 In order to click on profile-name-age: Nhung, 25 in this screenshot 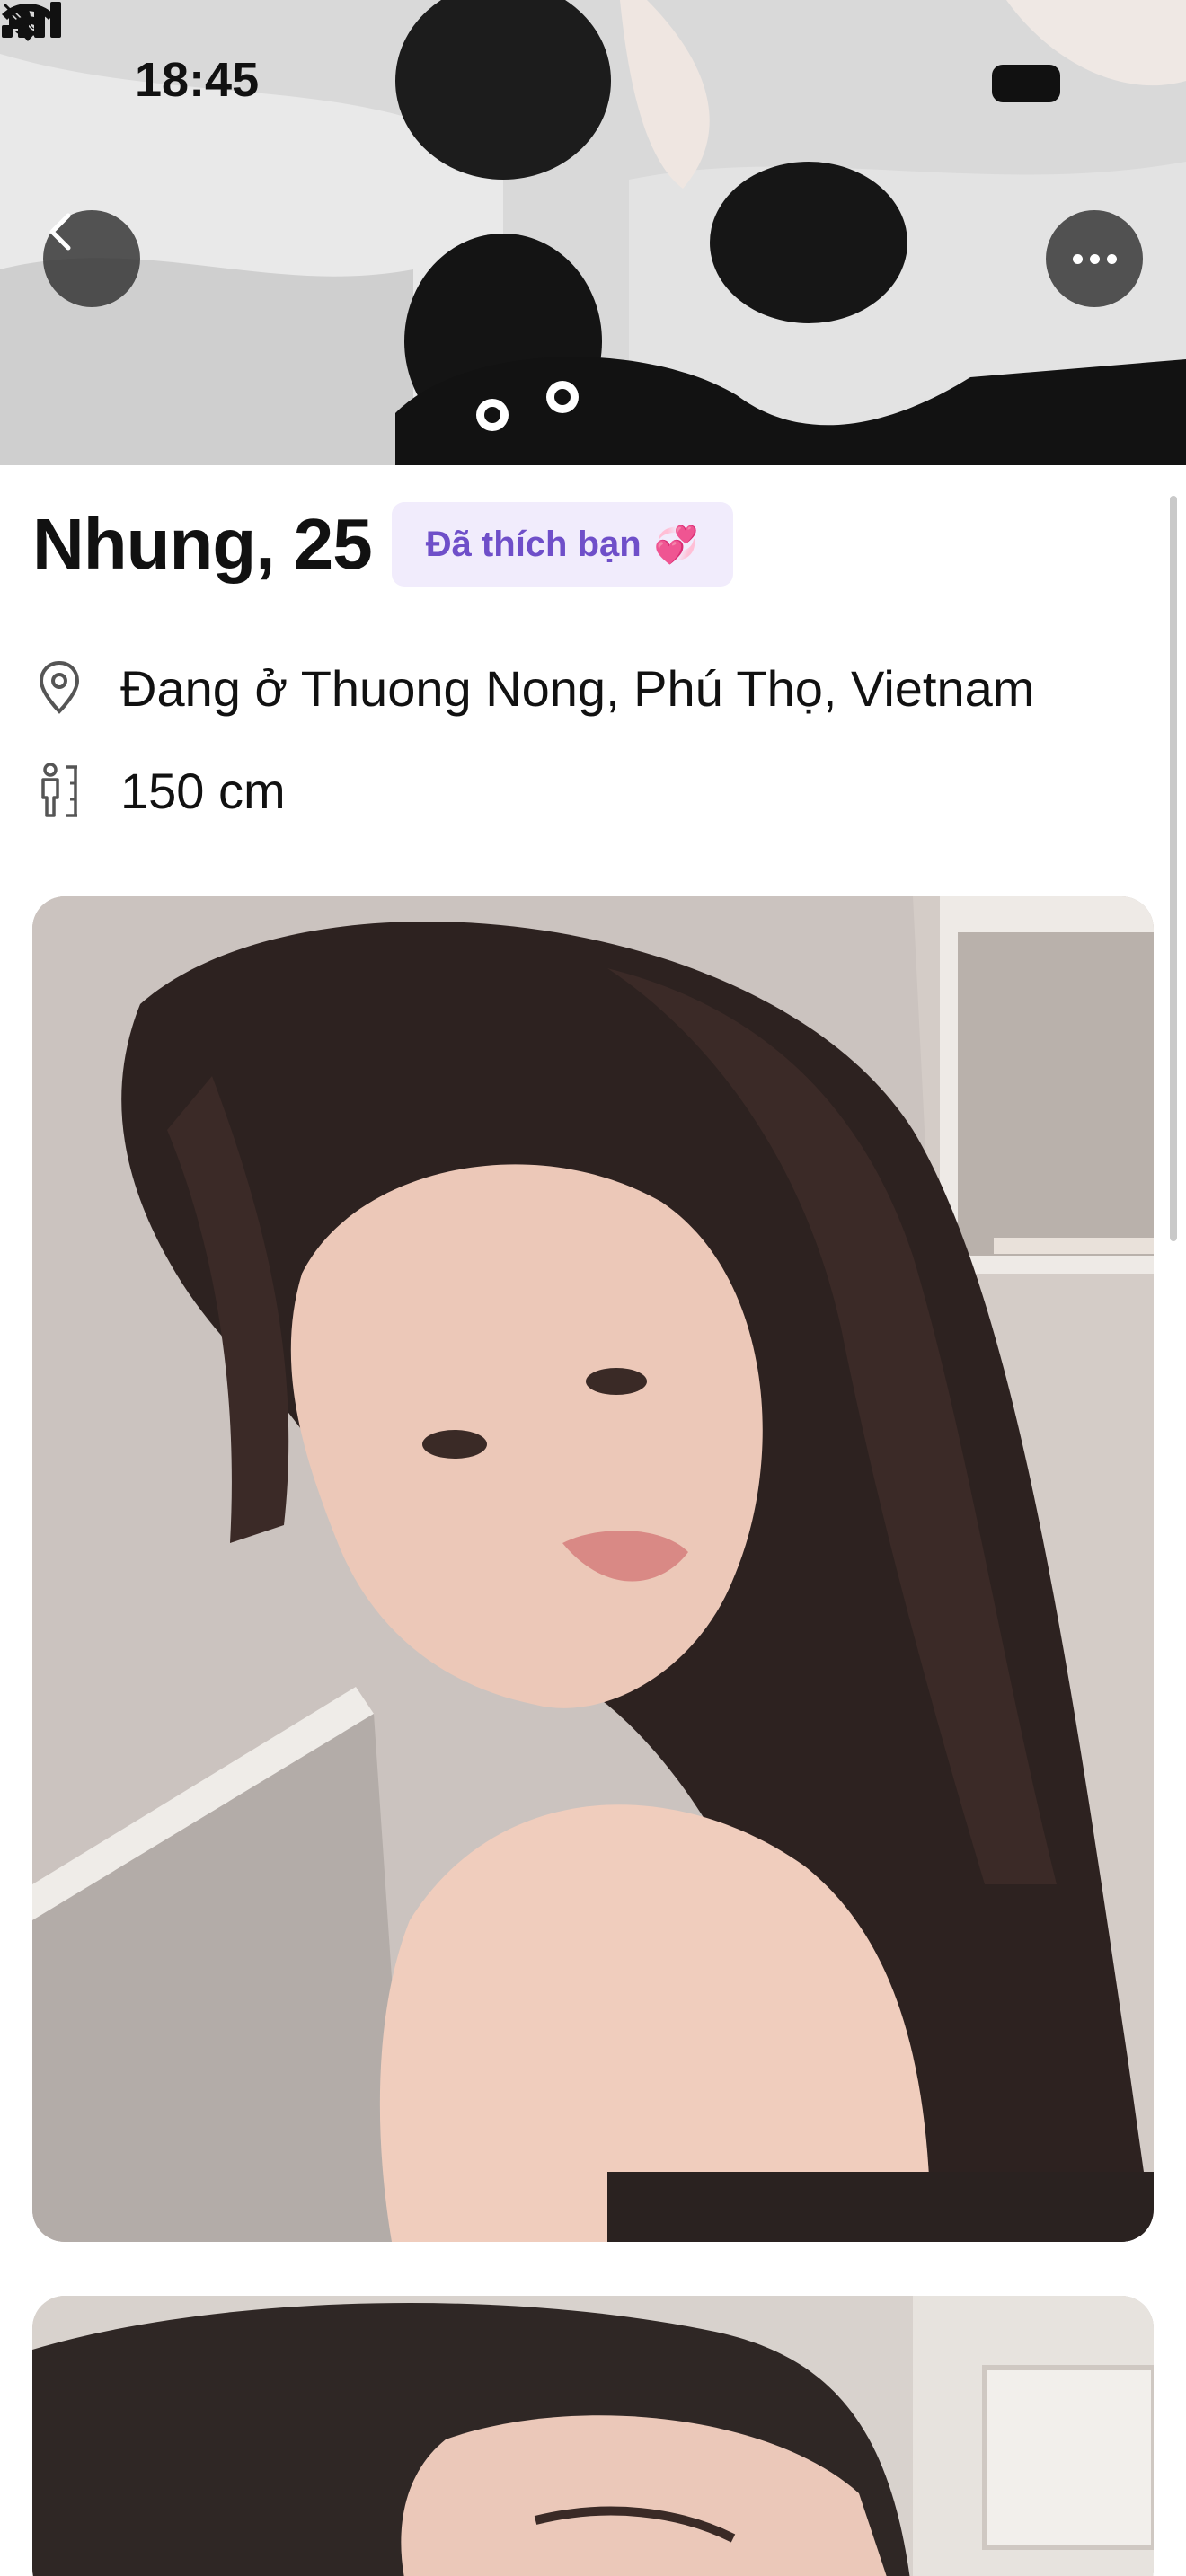, I will do `click(202, 544)`.